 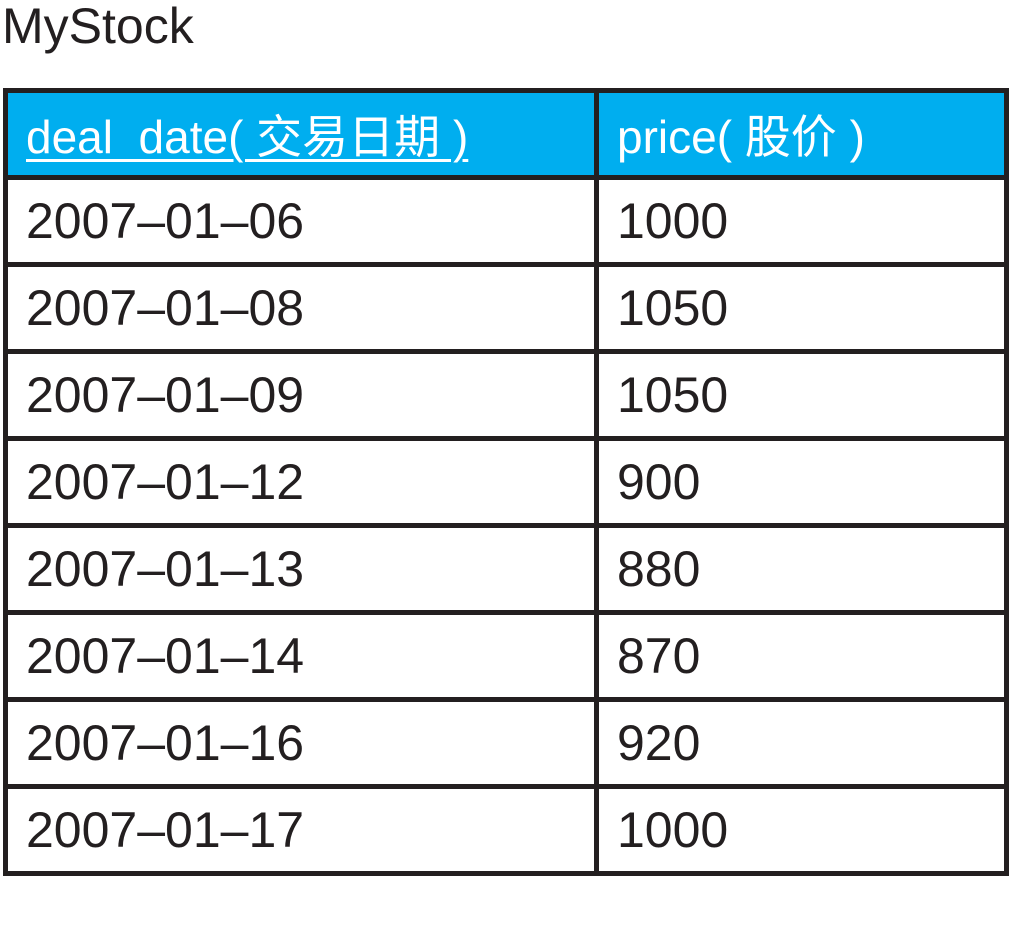 What do you see at coordinates (98, 27) in the screenshot?
I see `table-name: MyStock` at bounding box center [98, 27].